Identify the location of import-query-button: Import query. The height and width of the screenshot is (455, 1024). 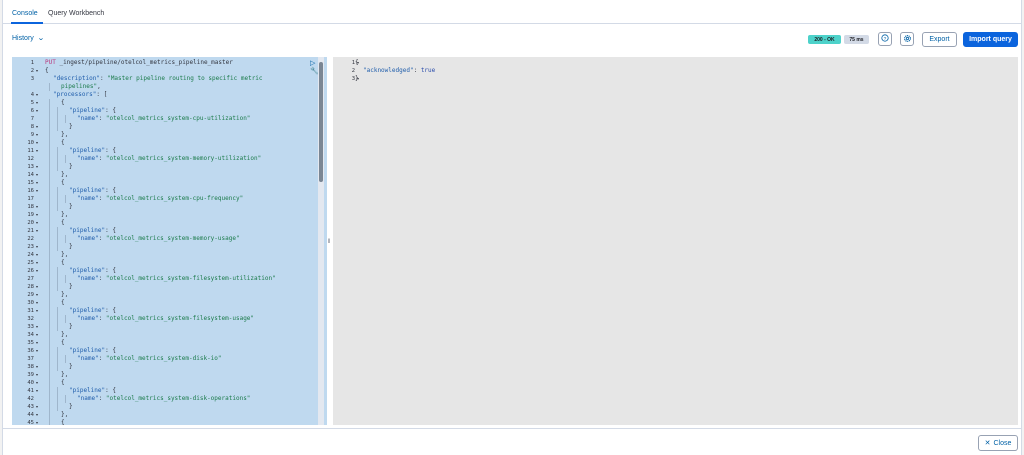
(990, 39).